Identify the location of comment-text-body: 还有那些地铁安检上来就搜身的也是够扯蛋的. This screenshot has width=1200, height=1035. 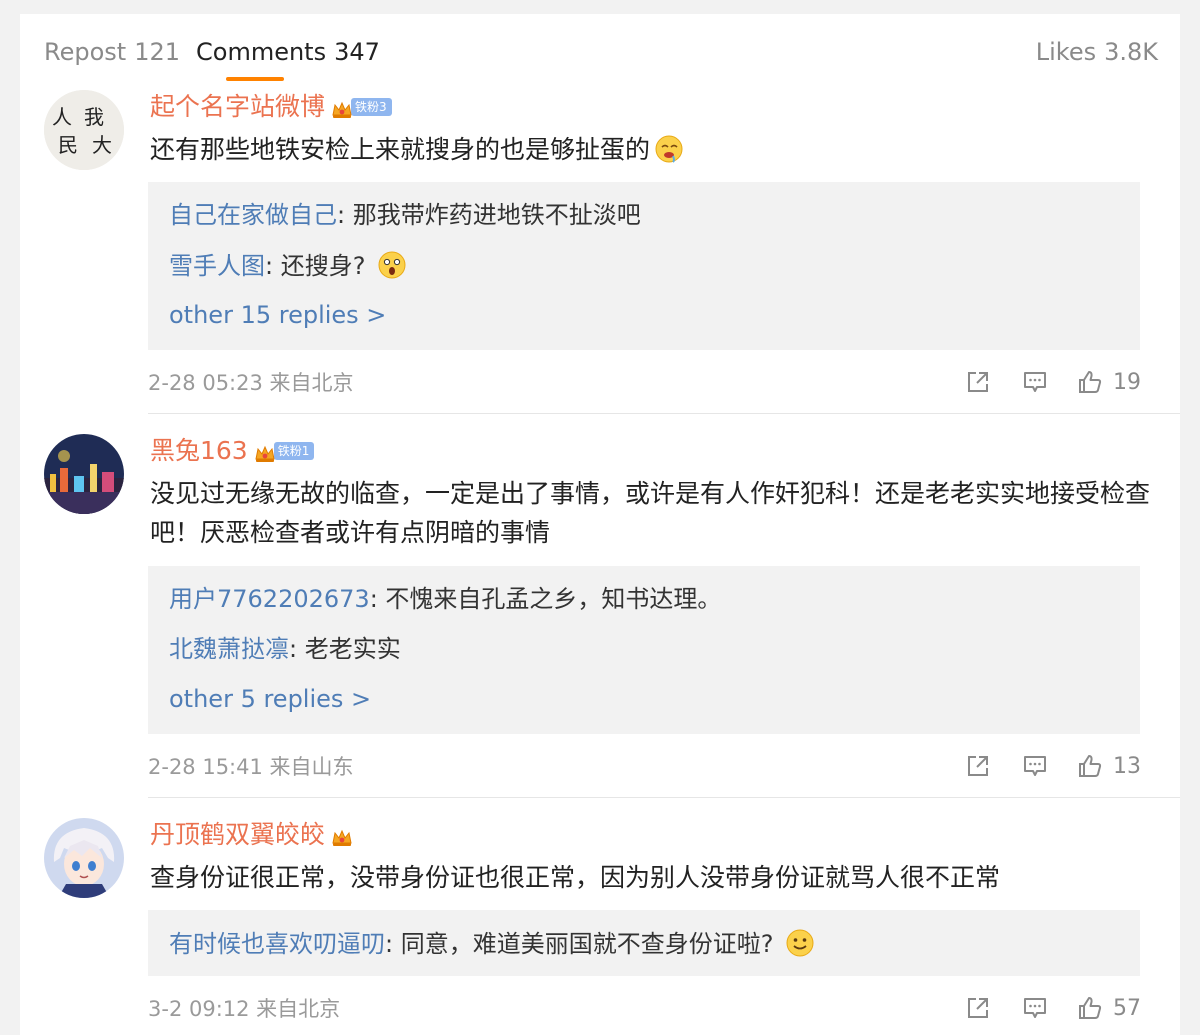
(400, 149).